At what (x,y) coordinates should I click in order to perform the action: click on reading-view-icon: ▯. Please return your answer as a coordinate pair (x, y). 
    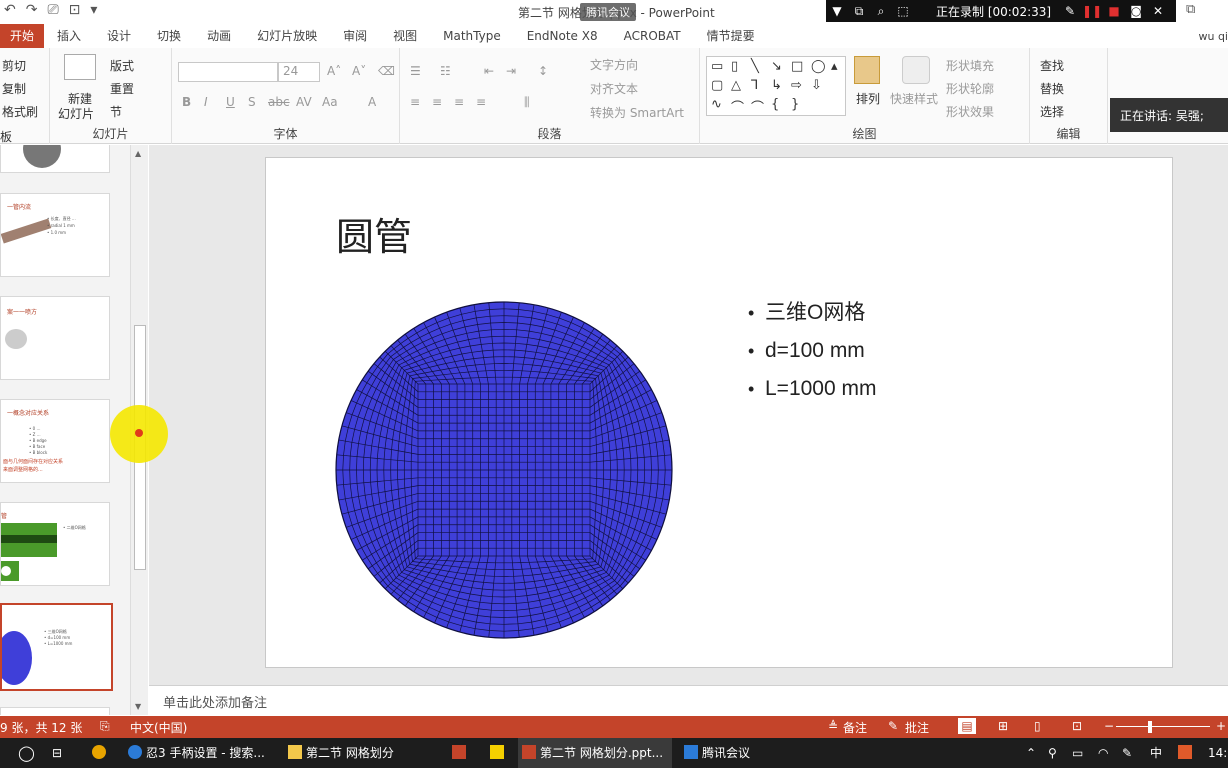
    Looking at the image, I should click on (1037, 726).